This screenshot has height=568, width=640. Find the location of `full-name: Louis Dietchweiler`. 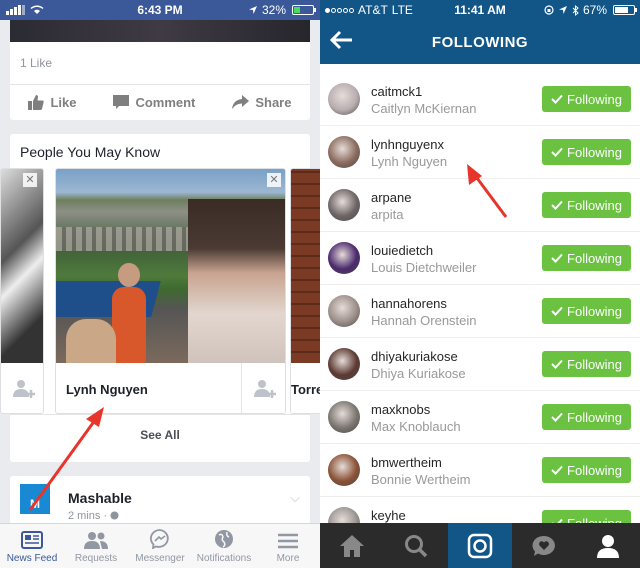

full-name: Louis Dietchweiler is located at coordinates (424, 267).